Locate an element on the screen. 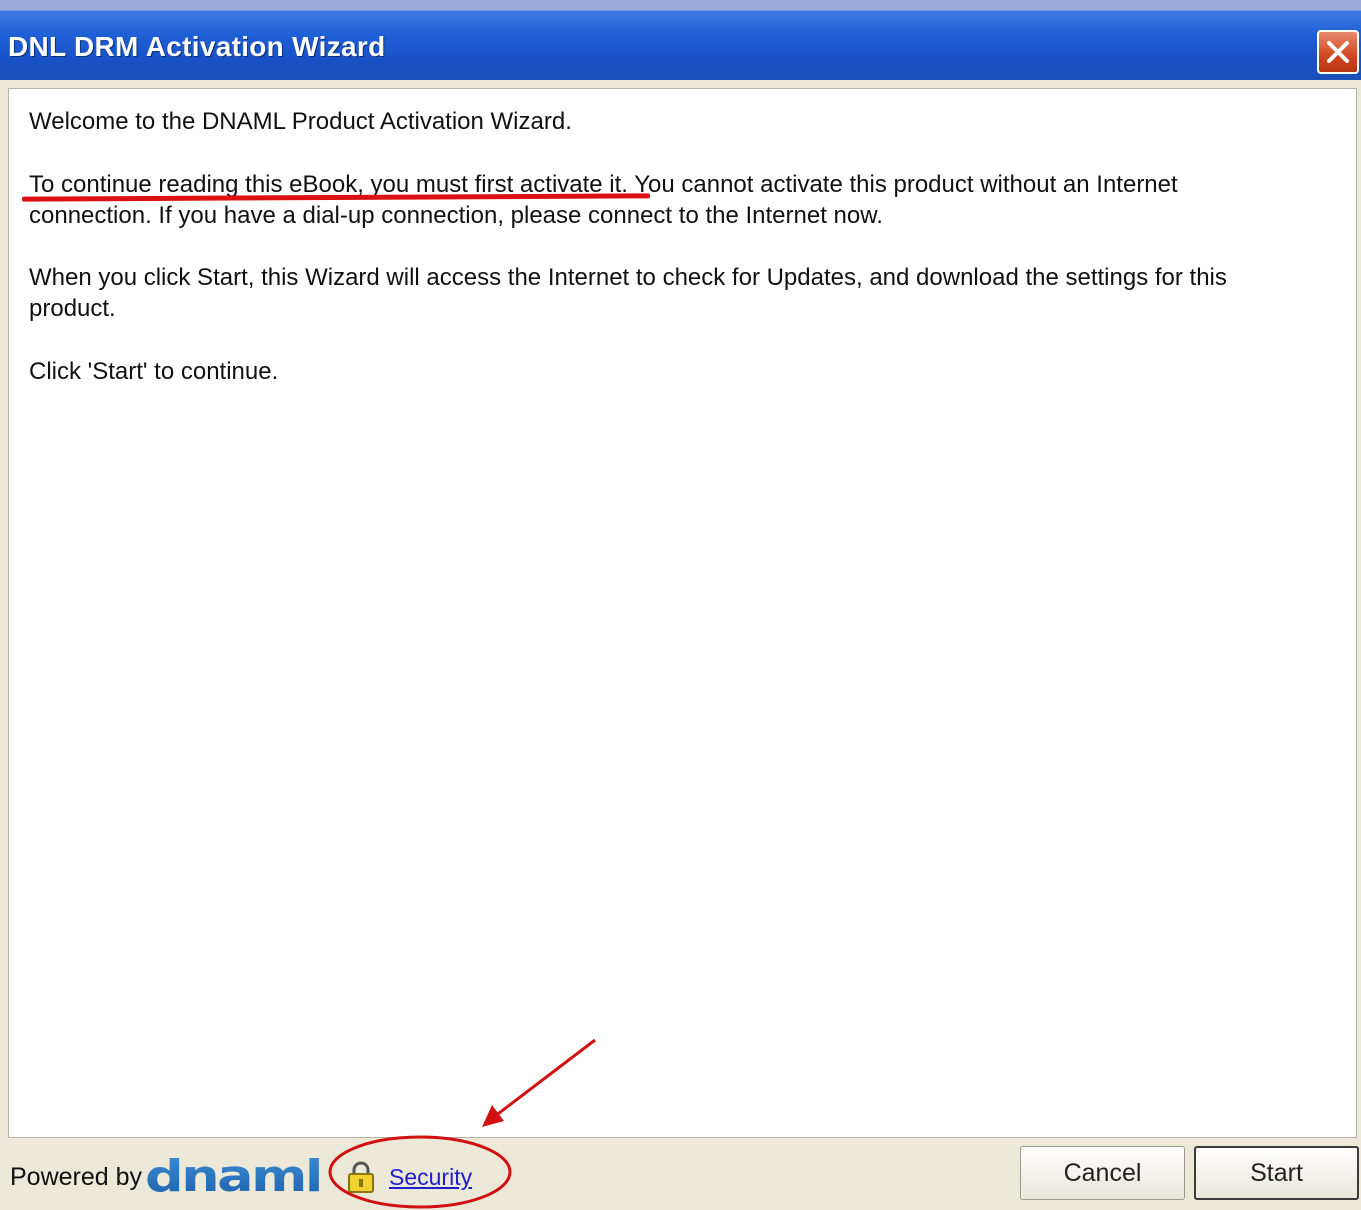  powered-by-label: Powered by is located at coordinates (76, 1177).